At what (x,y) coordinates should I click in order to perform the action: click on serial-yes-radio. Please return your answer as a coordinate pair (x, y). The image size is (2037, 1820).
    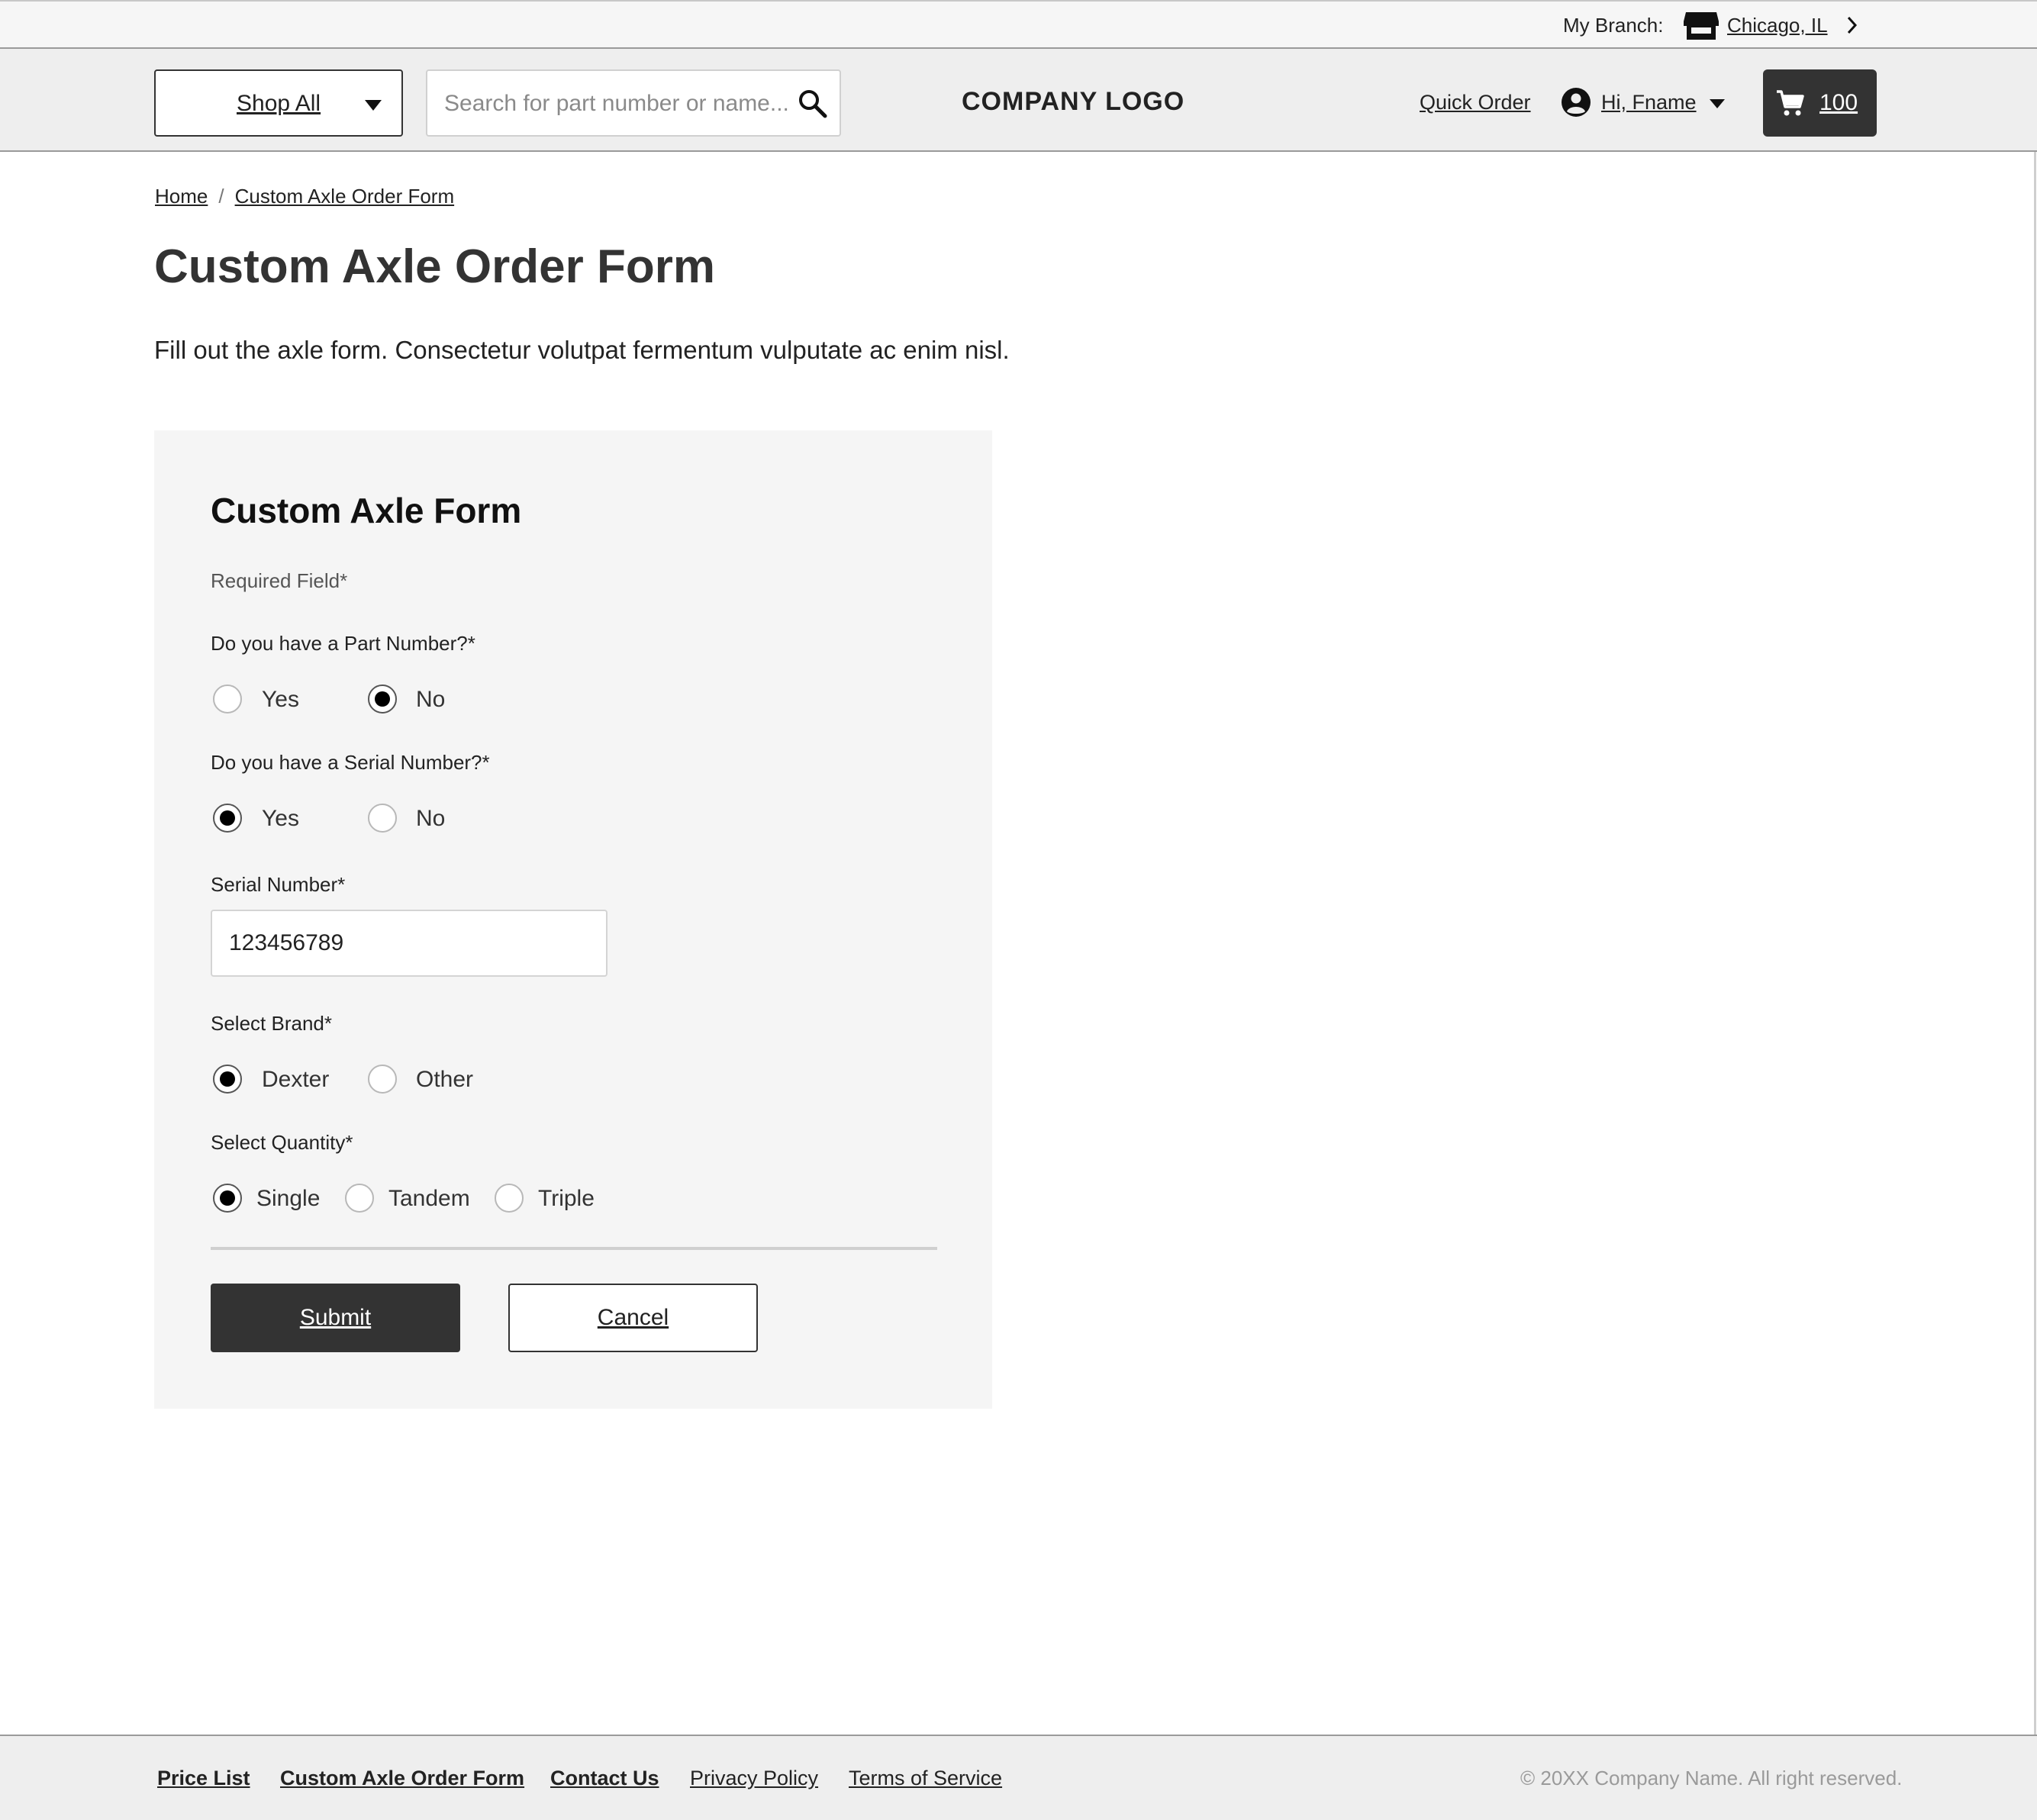
    Looking at the image, I should click on (227, 818).